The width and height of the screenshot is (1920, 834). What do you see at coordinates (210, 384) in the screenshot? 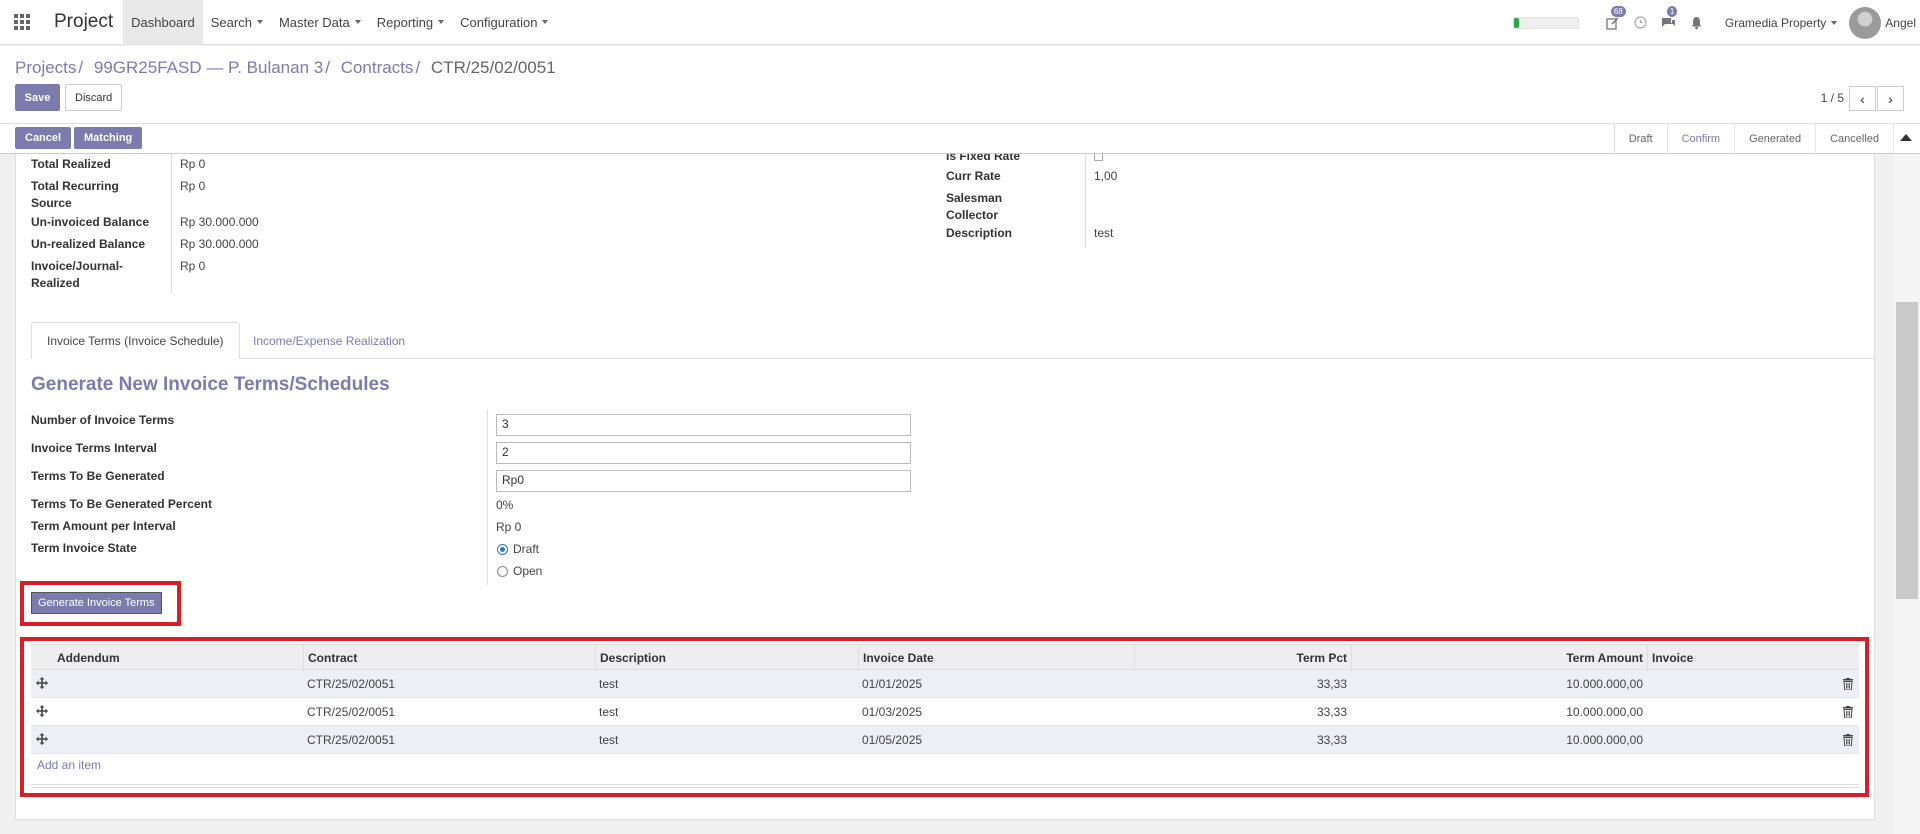
I see `section-title: Generate New Invoice Terms/Schedules` at bounding box center [210, 384].